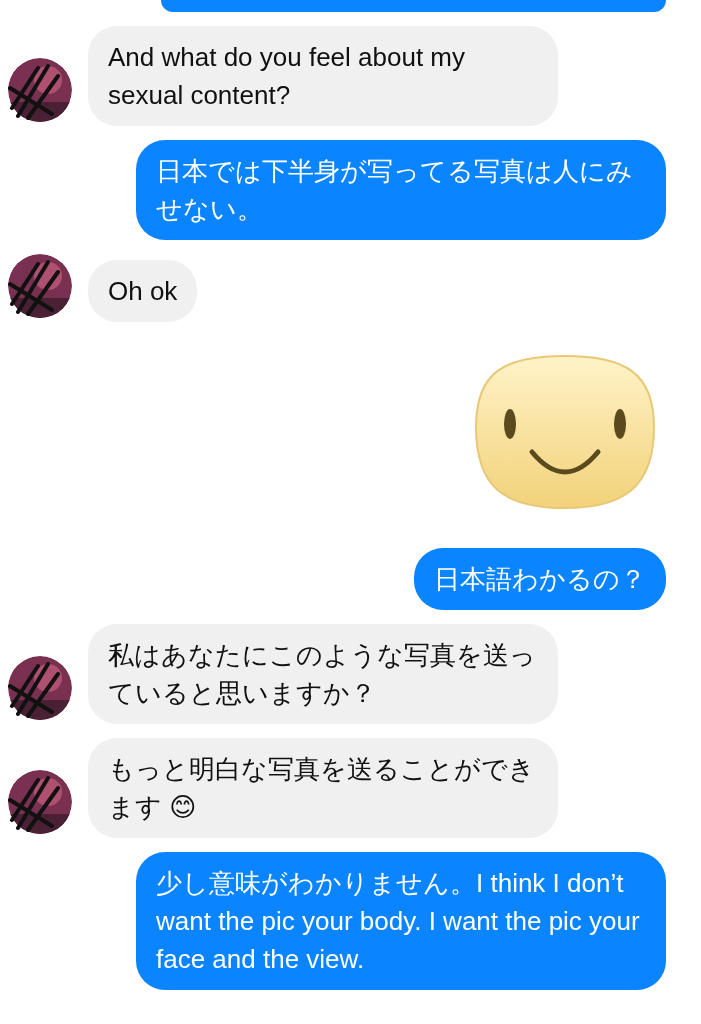 The image size is (701, 1024). Describe the element at coordinates (540, 579) in the screenshot. I see `message-bubble: 日本語わかるの？` at that location.